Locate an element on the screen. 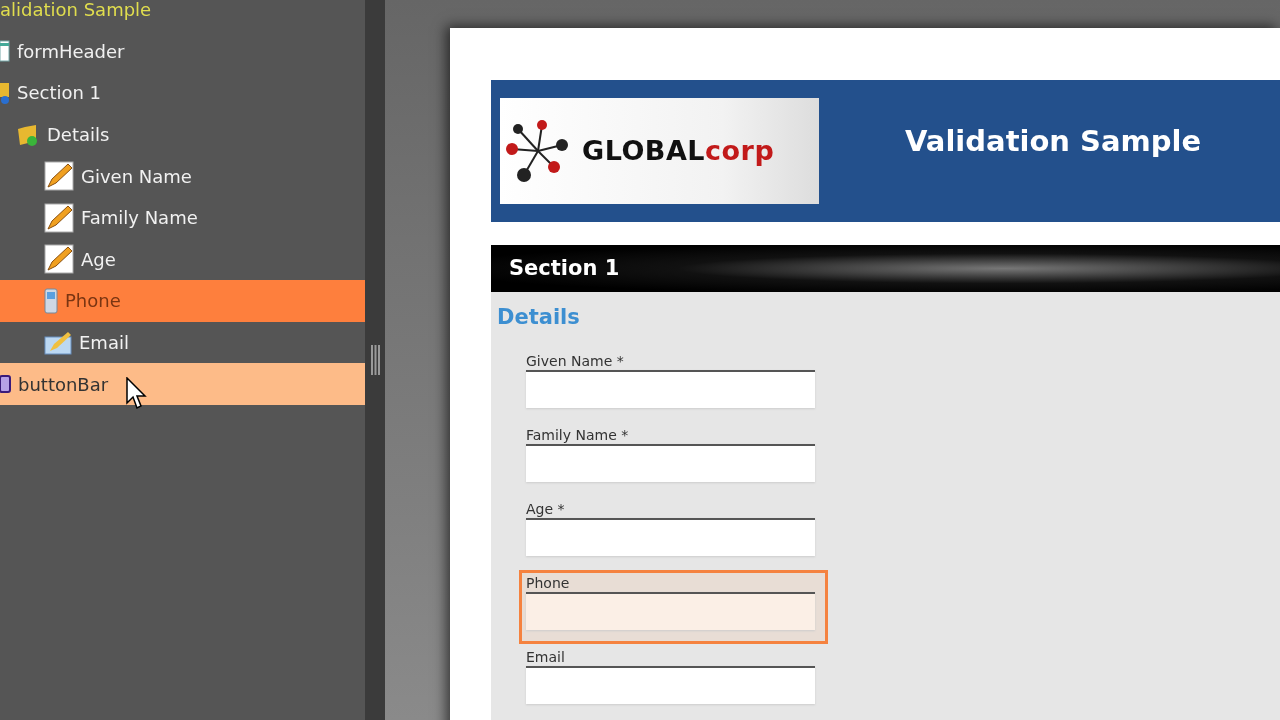 The image size is (1280, 720). tree-item: buttonBar is located at coordinates (182, 384).